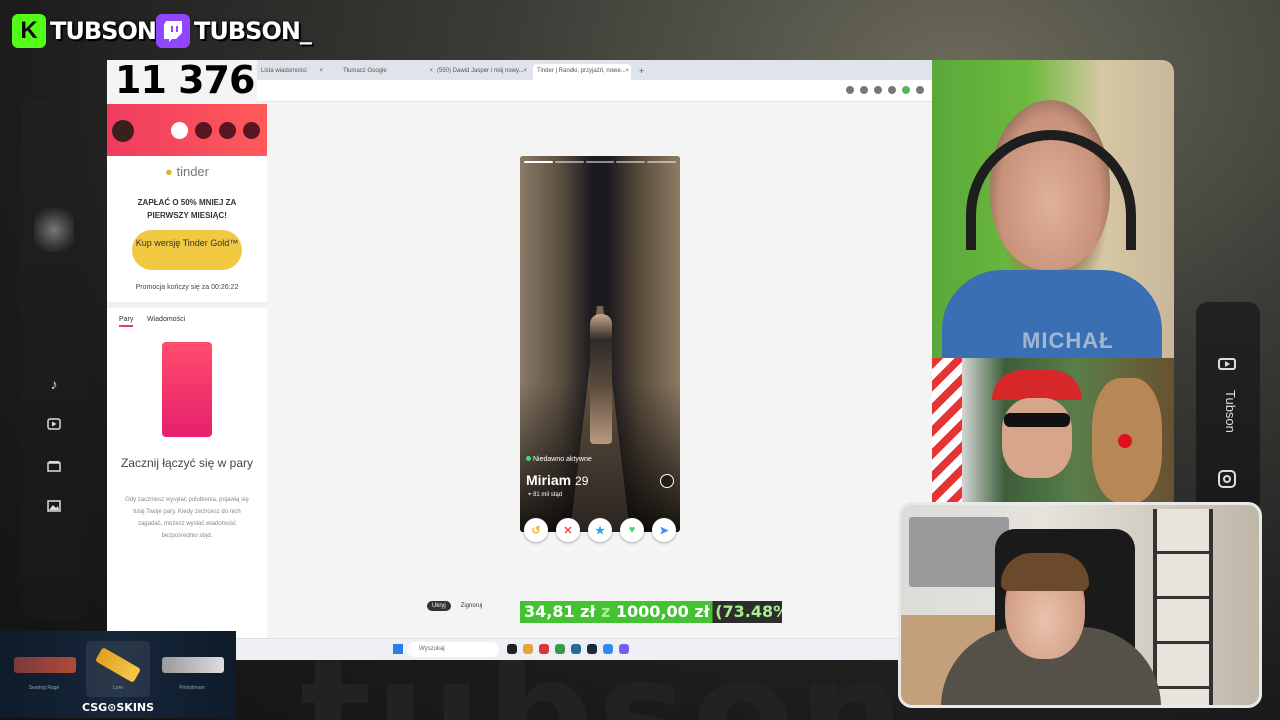  Describe the element at coordinates (54, 384) in the screenshot. I see `music-note-icon: ♪` at that location.